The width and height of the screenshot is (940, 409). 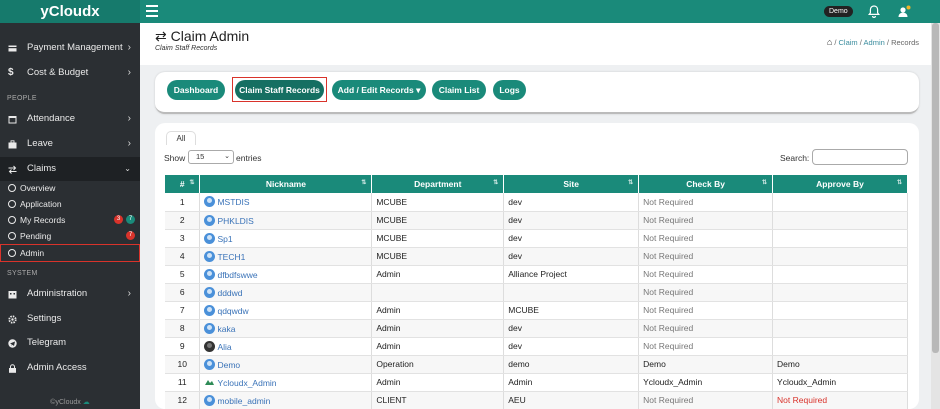 What do you see at coordinates (51, 118) in the screenshot?
I see `sidebar-item-label: Attendance` at bounding box center [51, 118].